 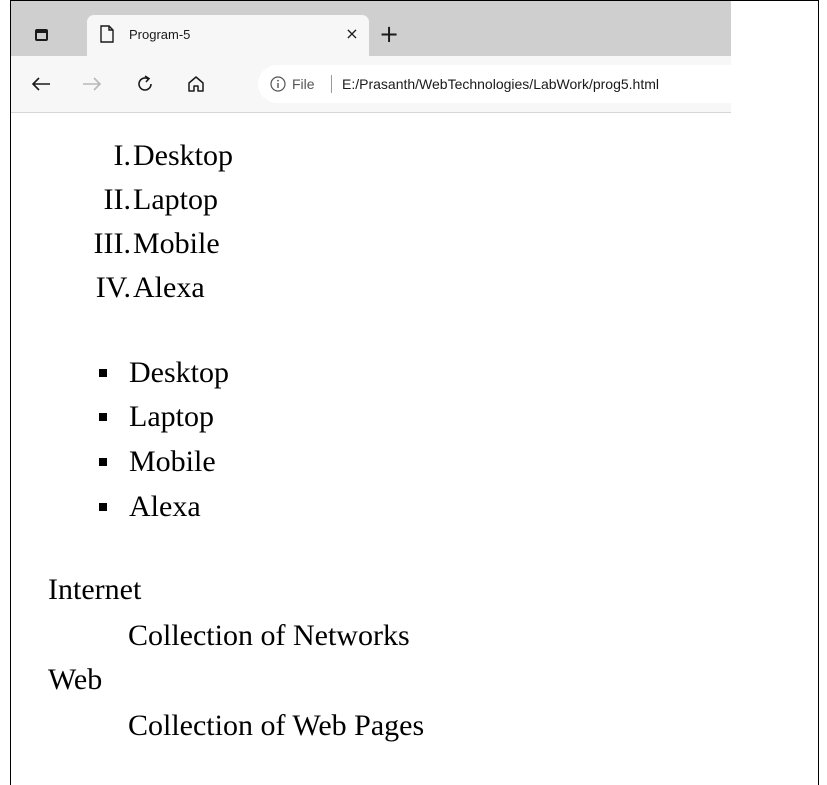 I want to click on list-item: Alexa, so click(x=299, y=507).